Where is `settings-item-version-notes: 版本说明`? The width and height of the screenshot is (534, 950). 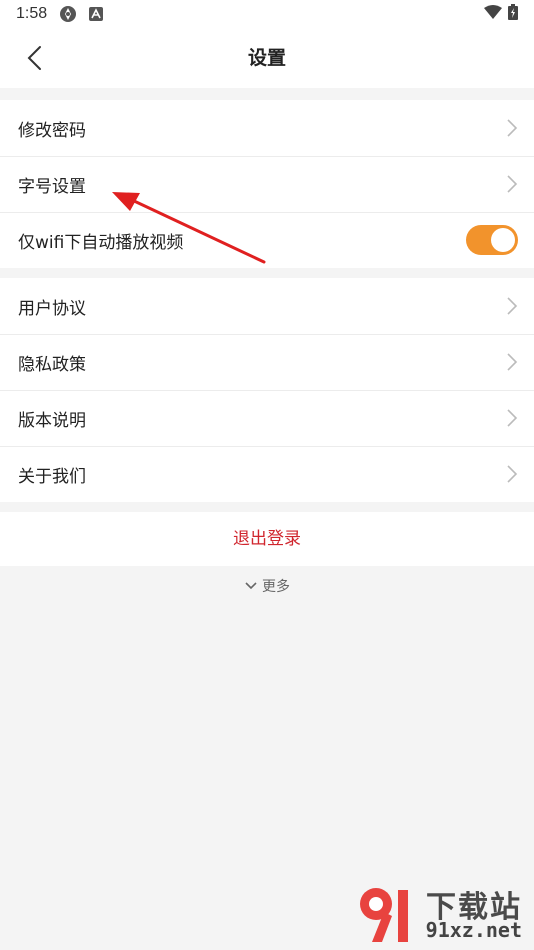 settings-item-version-notes: 版本说明 is located at coordinates (267, 418).